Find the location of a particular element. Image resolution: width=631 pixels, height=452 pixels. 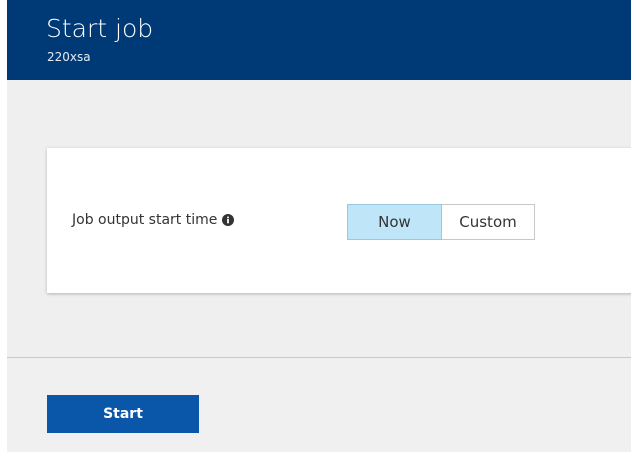

field-label-text: Job output start time is located at coordinates (145, 220).